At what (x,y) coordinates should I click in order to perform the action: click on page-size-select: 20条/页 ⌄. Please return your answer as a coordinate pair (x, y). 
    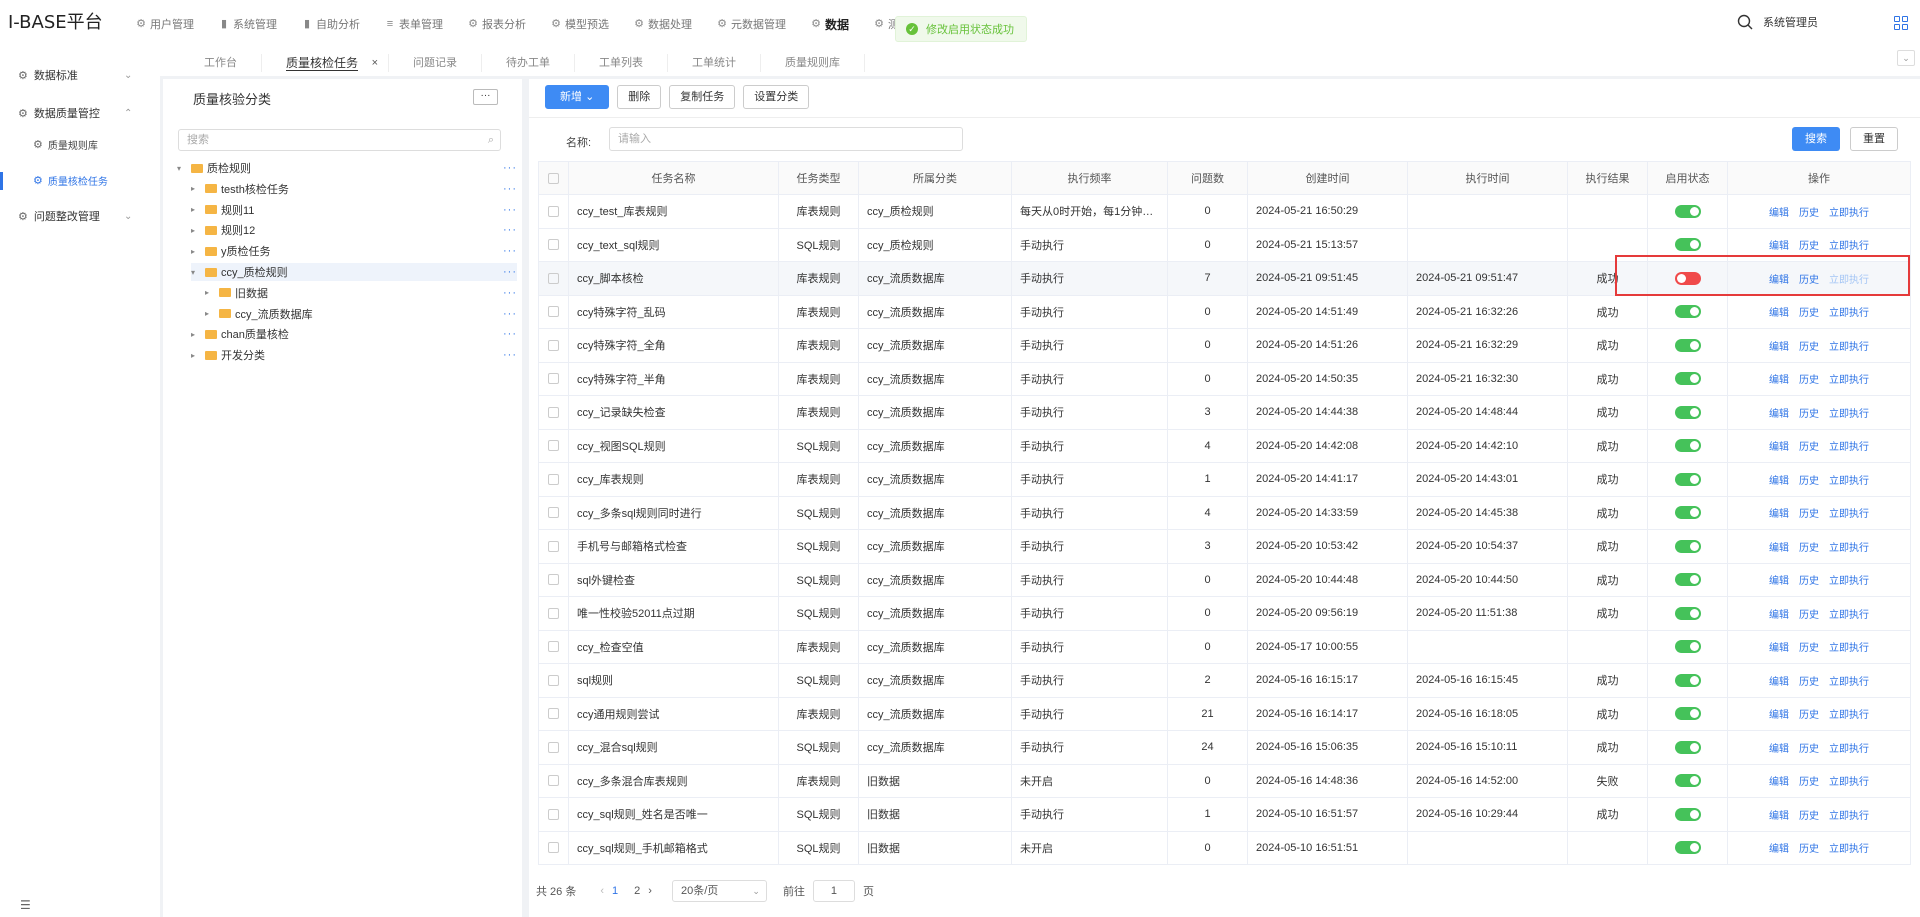
    Looking at the image, I should click on (719, 891).